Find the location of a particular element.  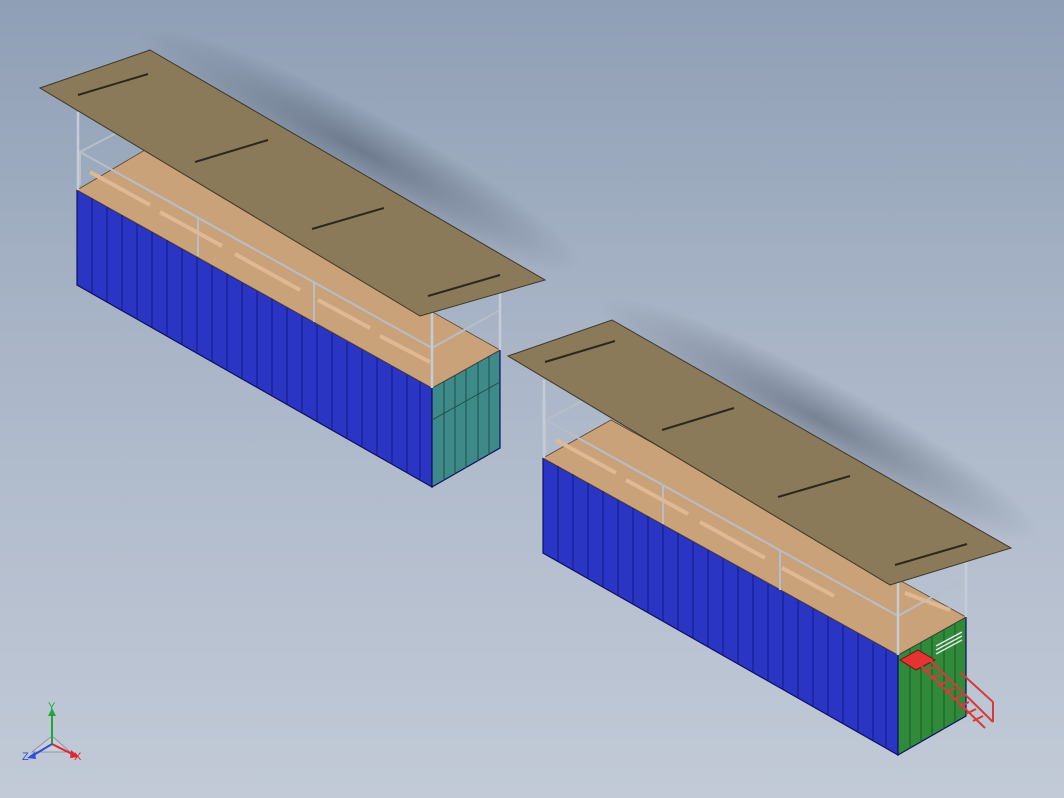

x-axis-label: X is located at coordinates (78, 757).